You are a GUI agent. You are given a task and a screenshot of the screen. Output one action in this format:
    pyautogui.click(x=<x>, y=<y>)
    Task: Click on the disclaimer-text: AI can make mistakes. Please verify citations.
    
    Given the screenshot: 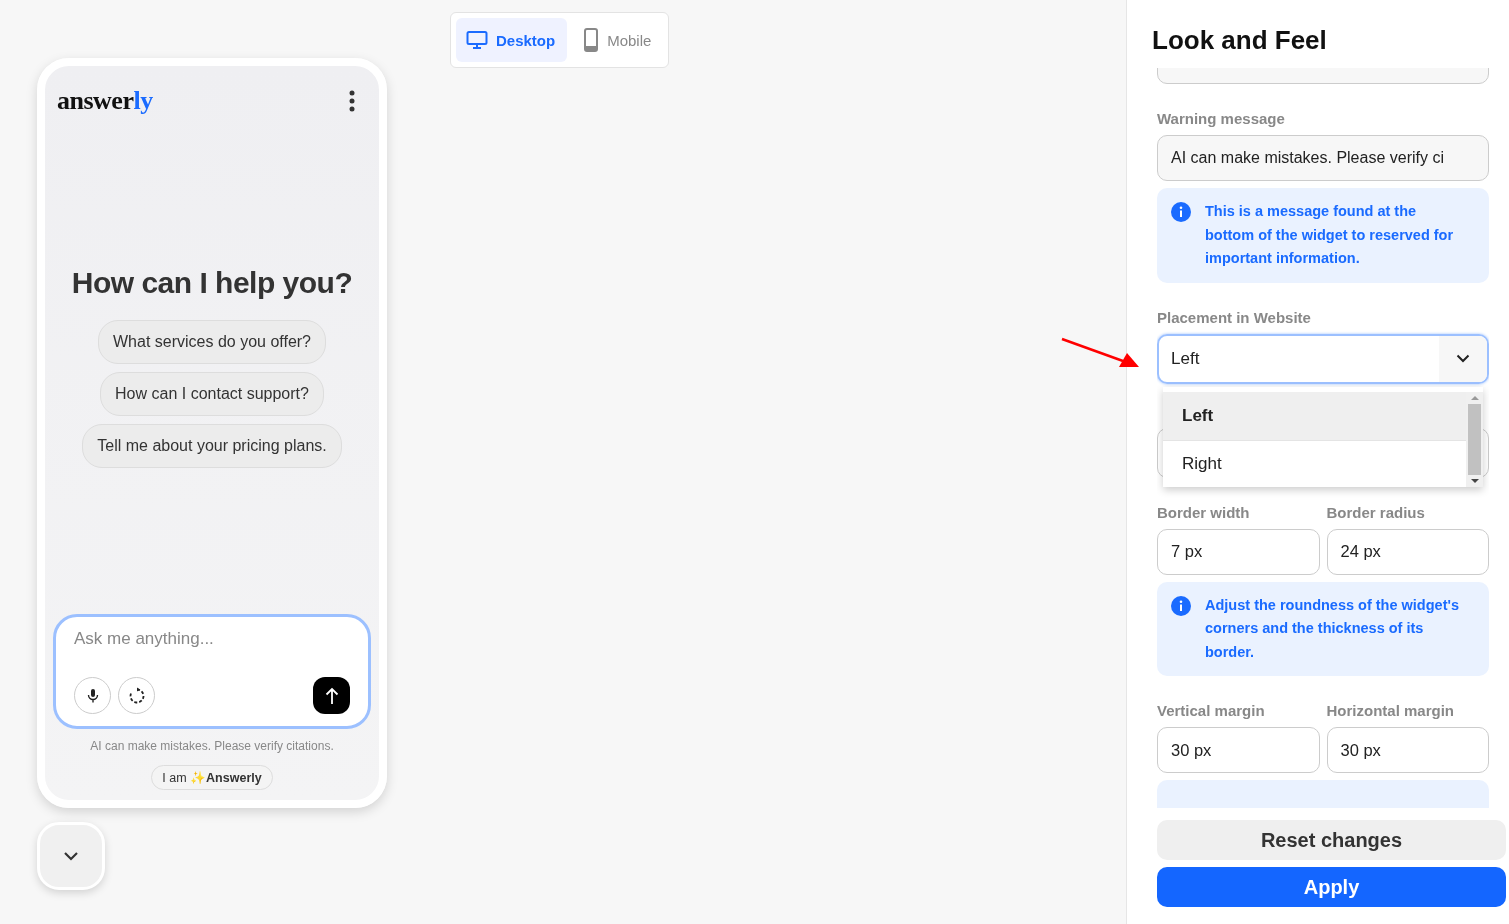 What is the action you would take?
    pyautogui.click(x=212, y=746)
    